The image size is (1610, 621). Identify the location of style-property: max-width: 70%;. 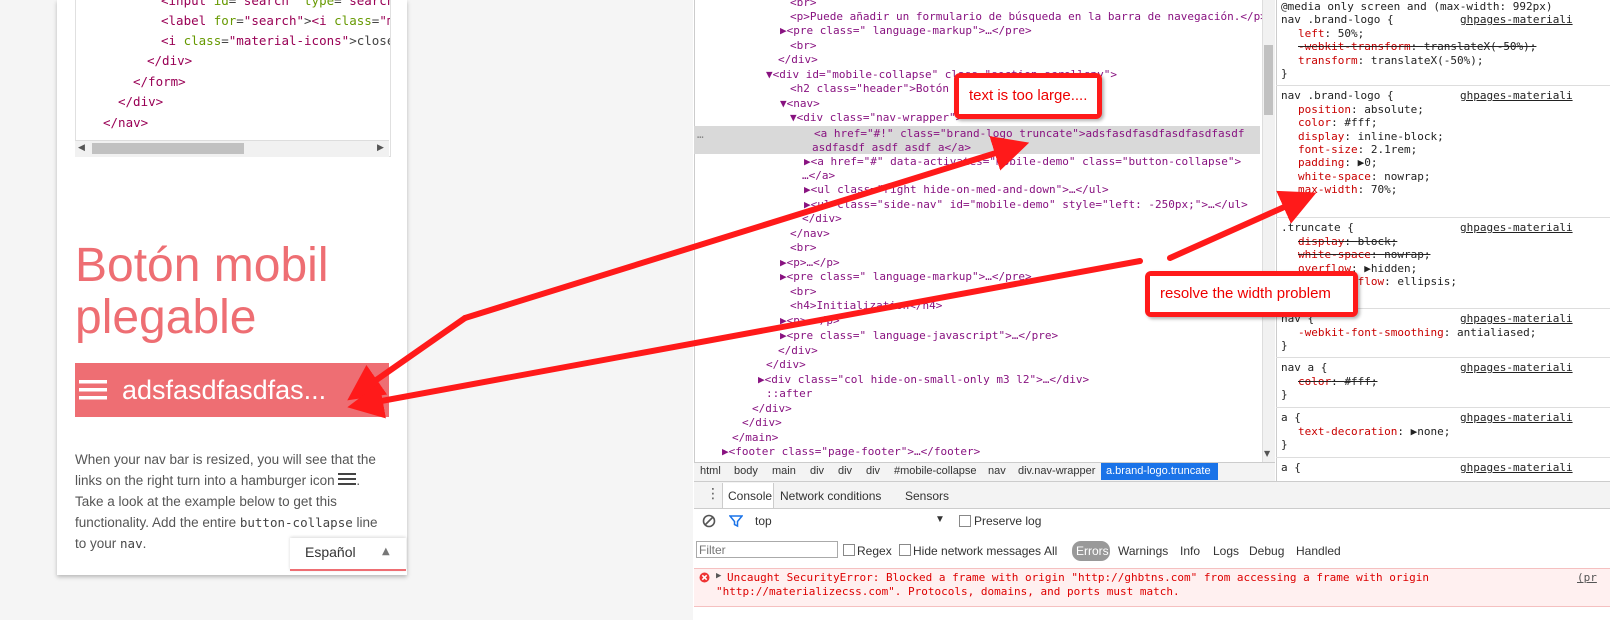
(1347, 189).